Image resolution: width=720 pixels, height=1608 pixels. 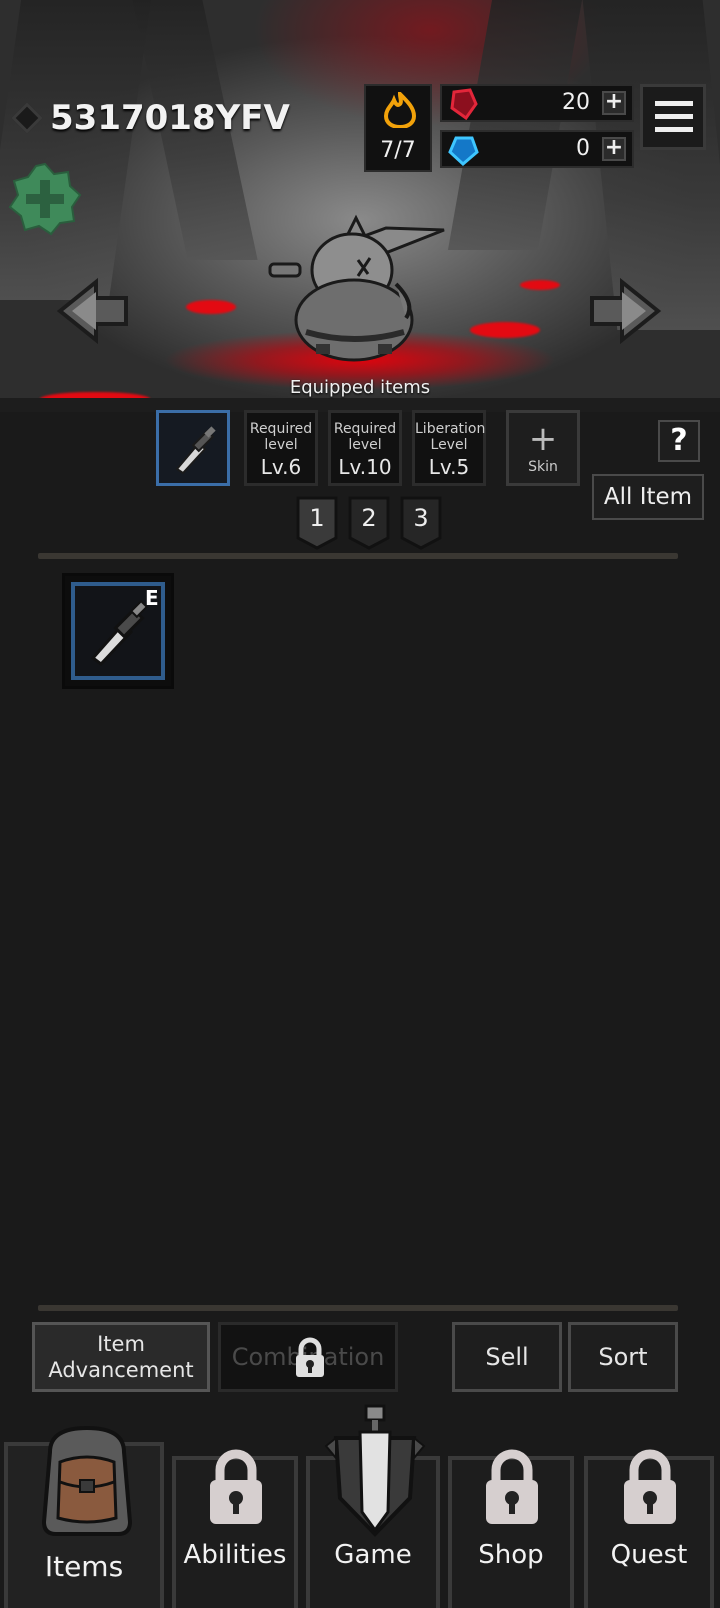 I want to click on page-number: 2, so click(x=369, y=518).